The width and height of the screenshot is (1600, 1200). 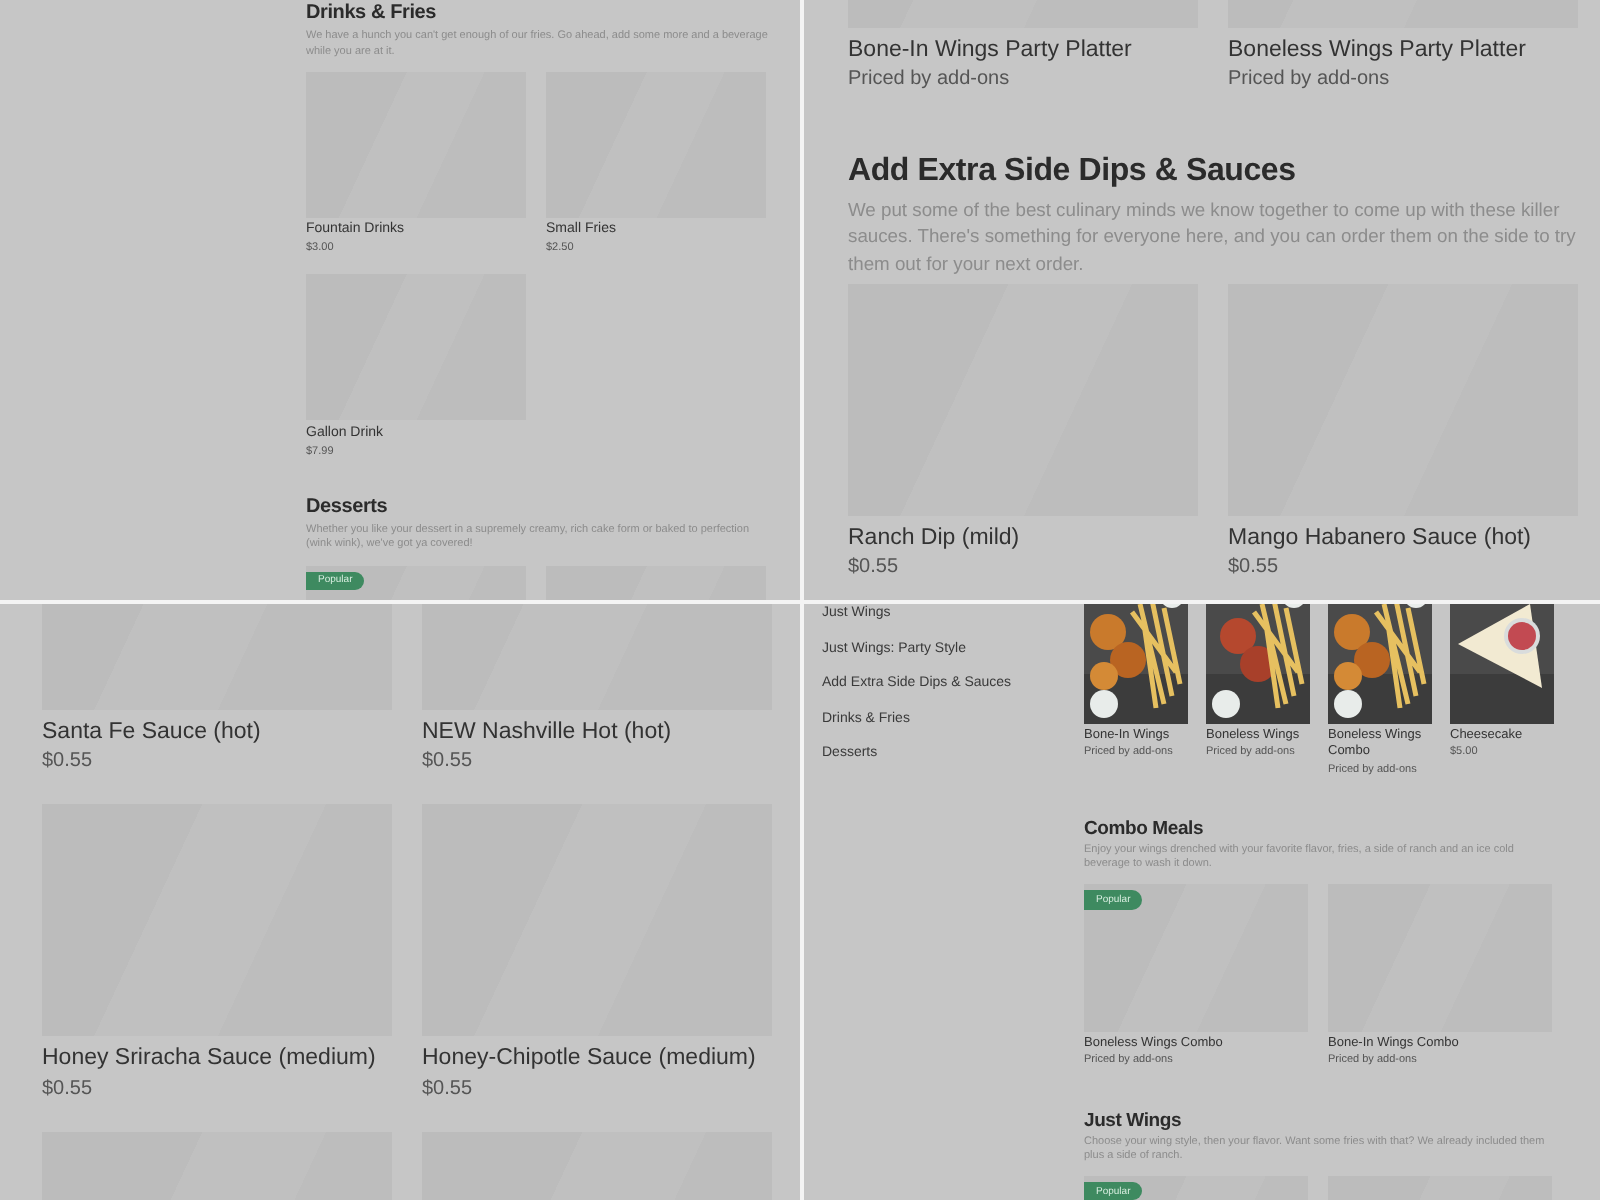 I want to click on item-name: Mango Habanero Sauce (hot), so click(x=1403, y=538).